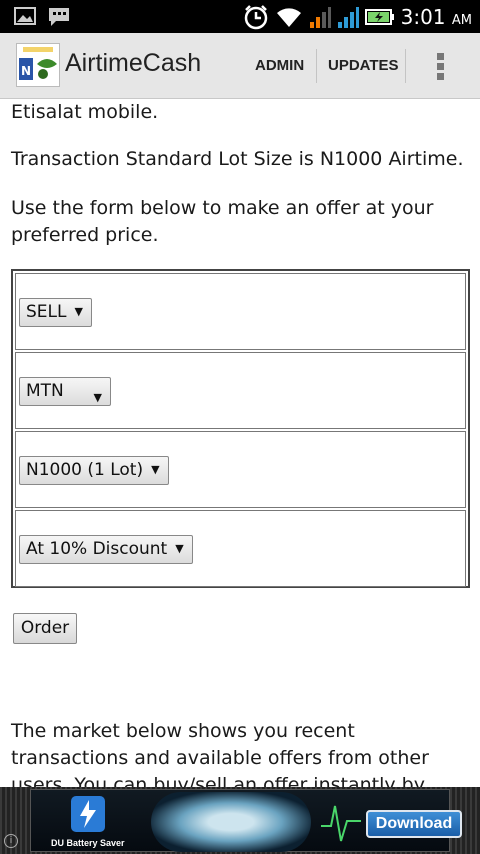  Describe the element at coordinates (26, 71) in the screenshot. I see `svg-text: N` at that location.